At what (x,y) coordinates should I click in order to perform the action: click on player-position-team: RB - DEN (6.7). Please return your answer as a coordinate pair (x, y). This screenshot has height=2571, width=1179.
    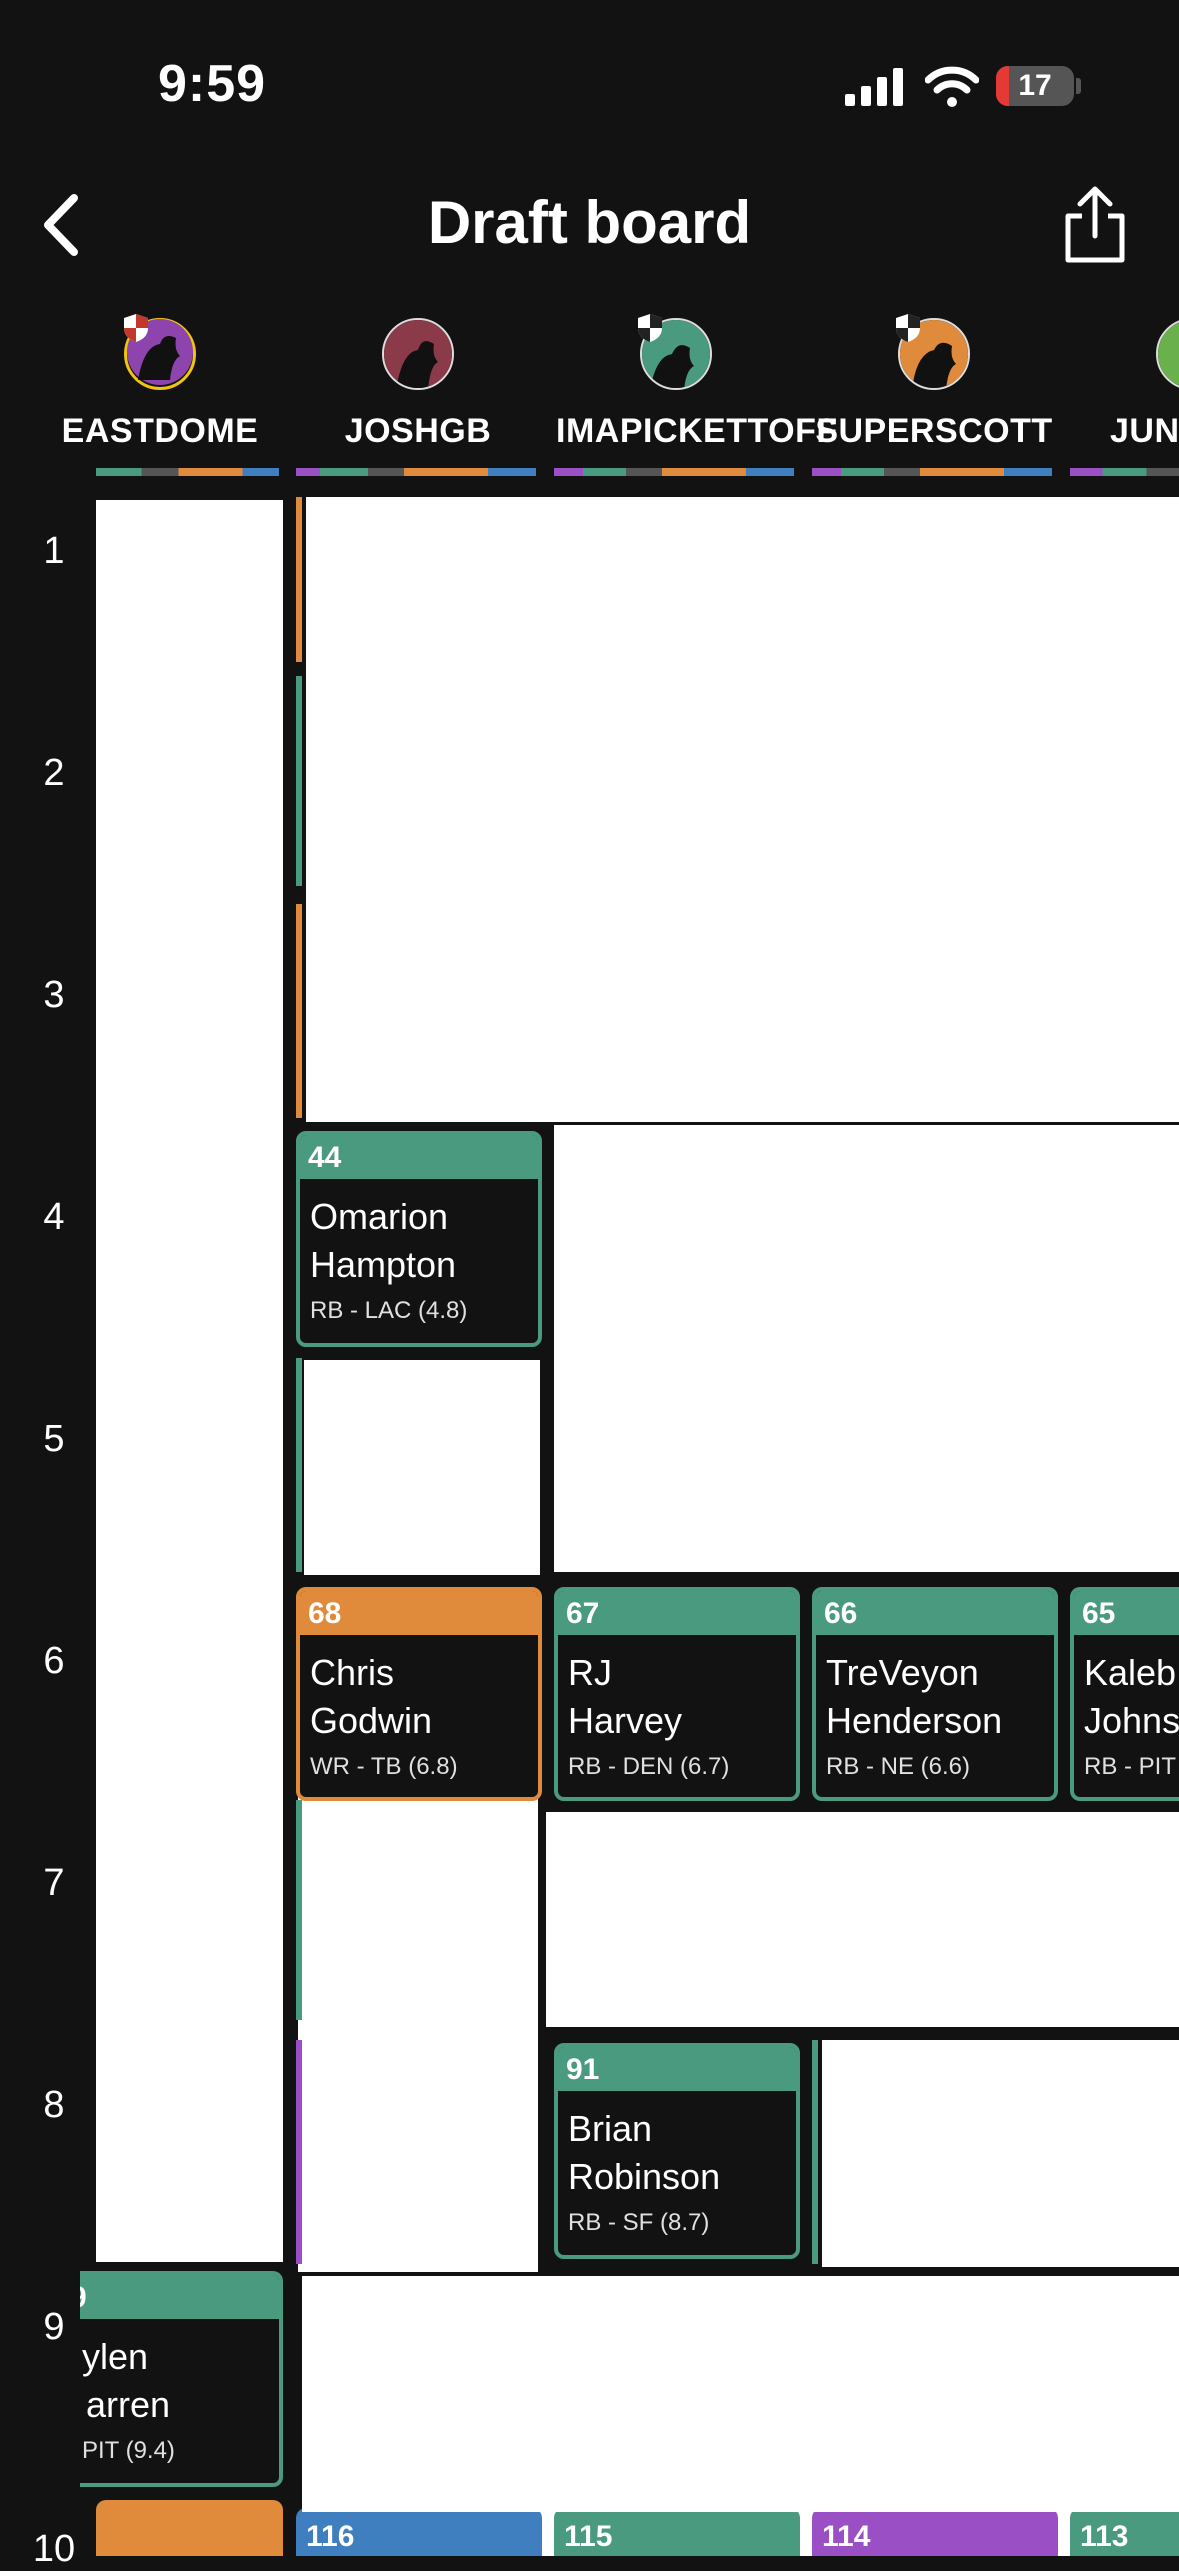
    Looking at the image, I should click on (649, 1766).